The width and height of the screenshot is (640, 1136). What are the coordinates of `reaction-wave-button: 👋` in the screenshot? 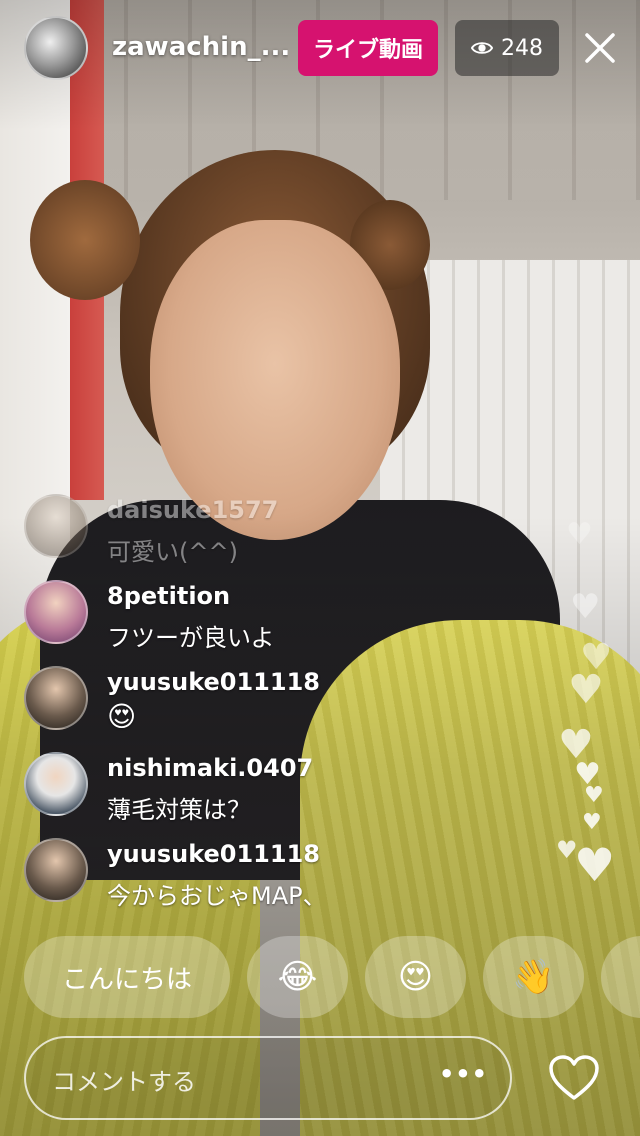 It's located at (533, 977).